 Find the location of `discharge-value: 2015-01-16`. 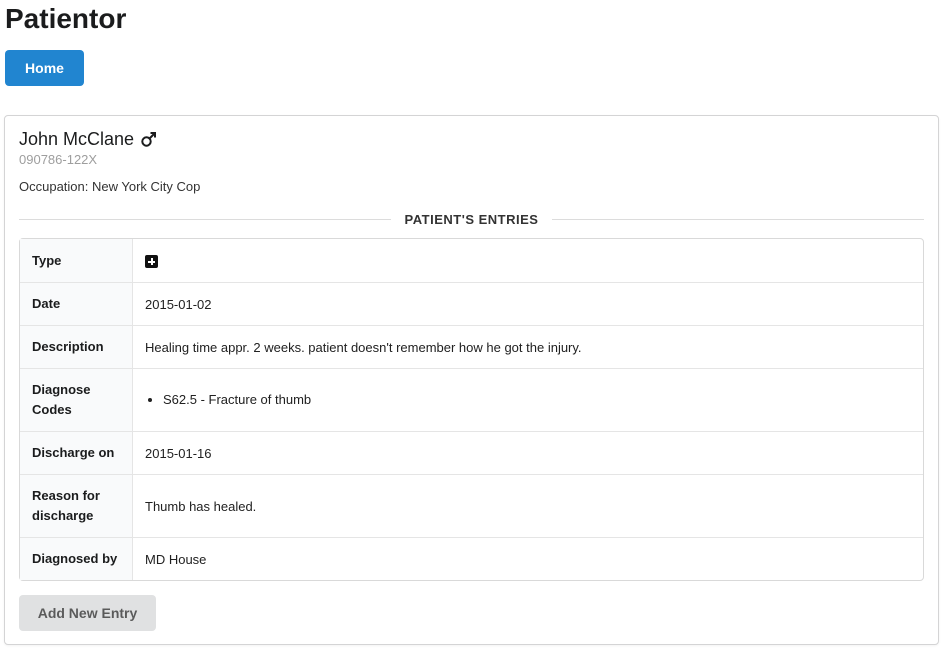

discharge-value: 2015-01-16 is located at coordinates (528, 452).